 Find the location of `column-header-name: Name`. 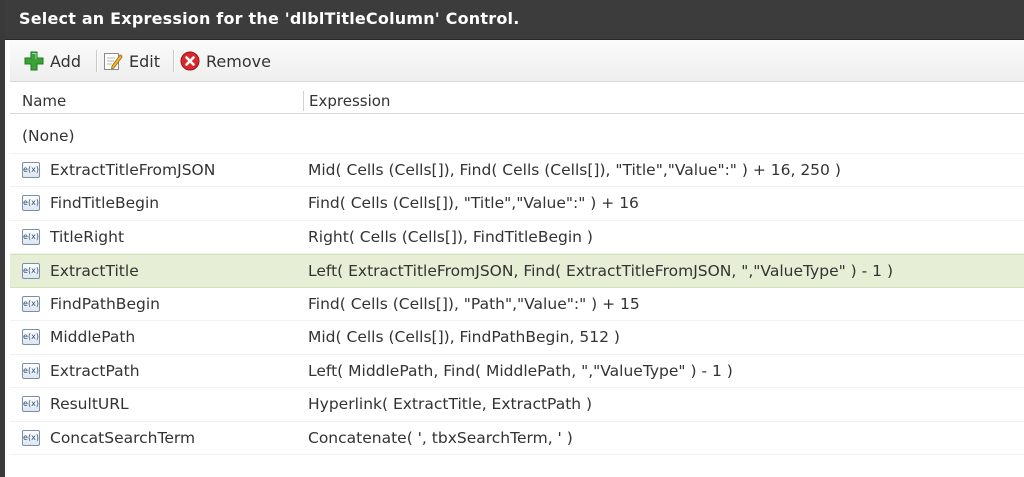

column-header-name: Name is located at coordinates (44, 101).